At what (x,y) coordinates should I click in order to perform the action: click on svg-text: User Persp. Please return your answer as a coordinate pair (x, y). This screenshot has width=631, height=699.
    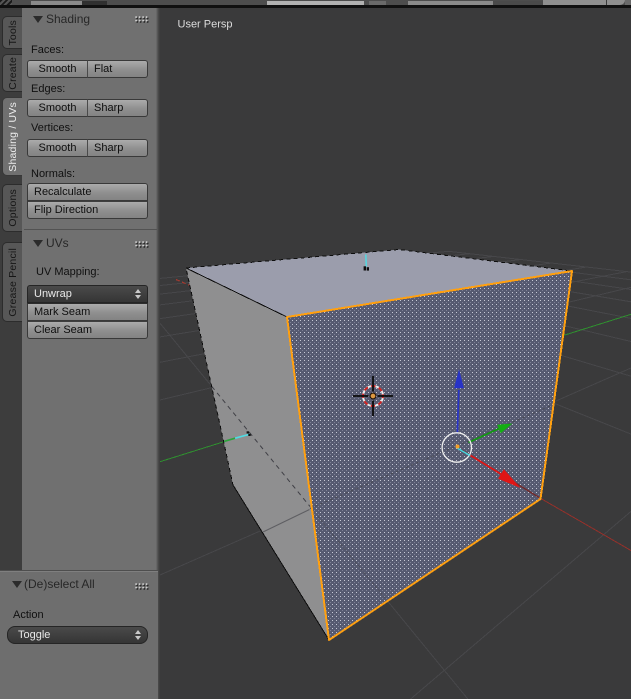
    Looking at the image, I should click on (205, 25).